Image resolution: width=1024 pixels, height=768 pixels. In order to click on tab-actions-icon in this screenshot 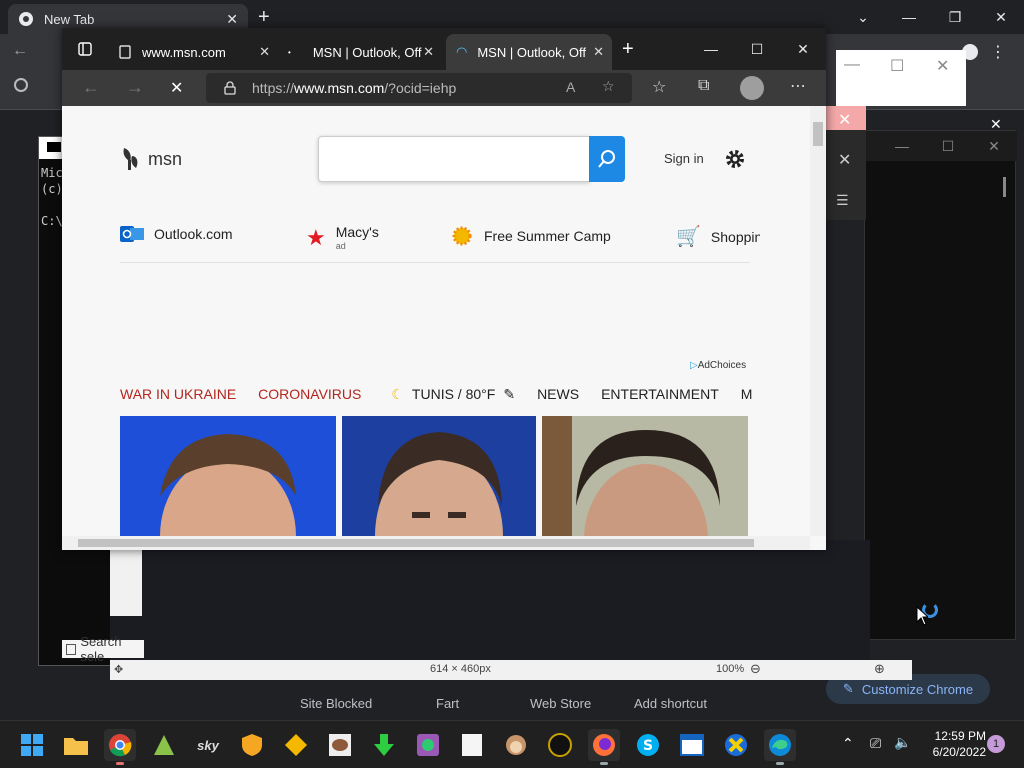, I will do `click(85, 49)`.